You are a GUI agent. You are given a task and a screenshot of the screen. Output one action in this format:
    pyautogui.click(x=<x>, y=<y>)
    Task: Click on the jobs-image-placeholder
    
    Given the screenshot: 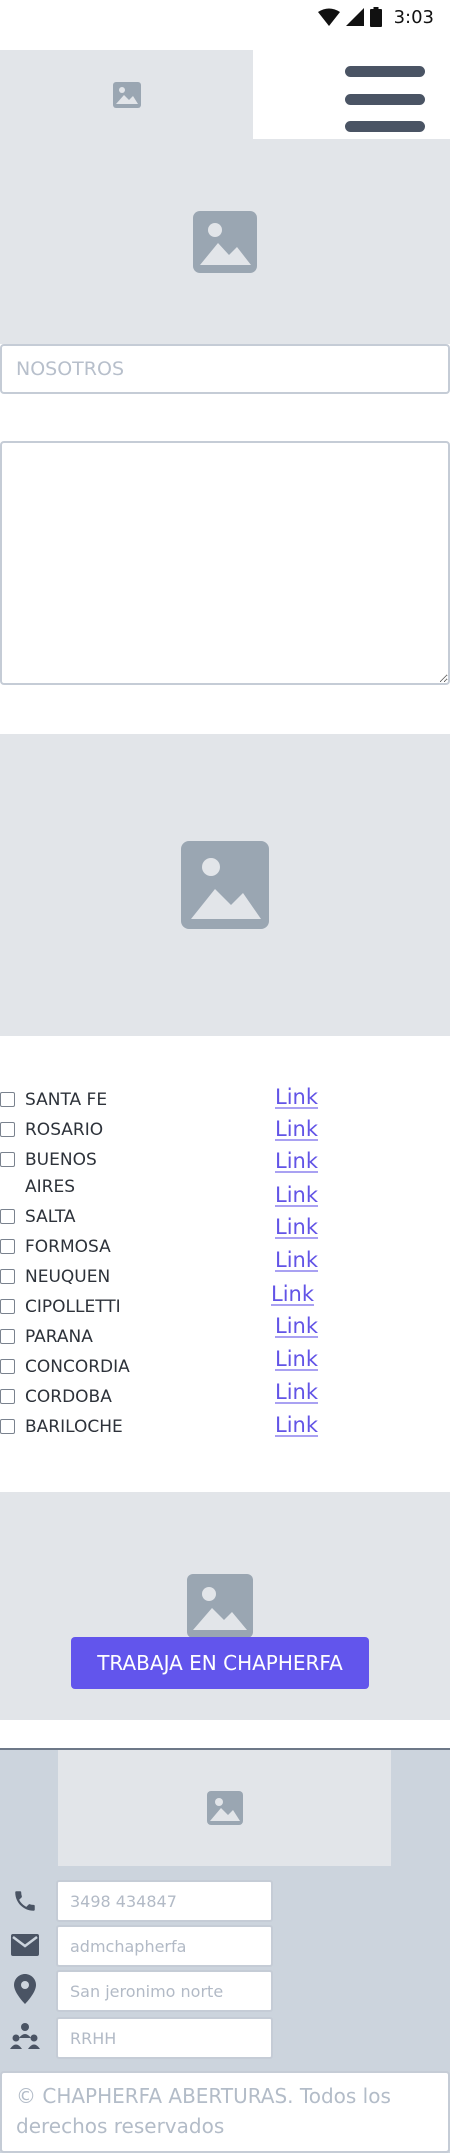 What is the action you would take?
    pyautogui.click(x=220, y=1608)
    